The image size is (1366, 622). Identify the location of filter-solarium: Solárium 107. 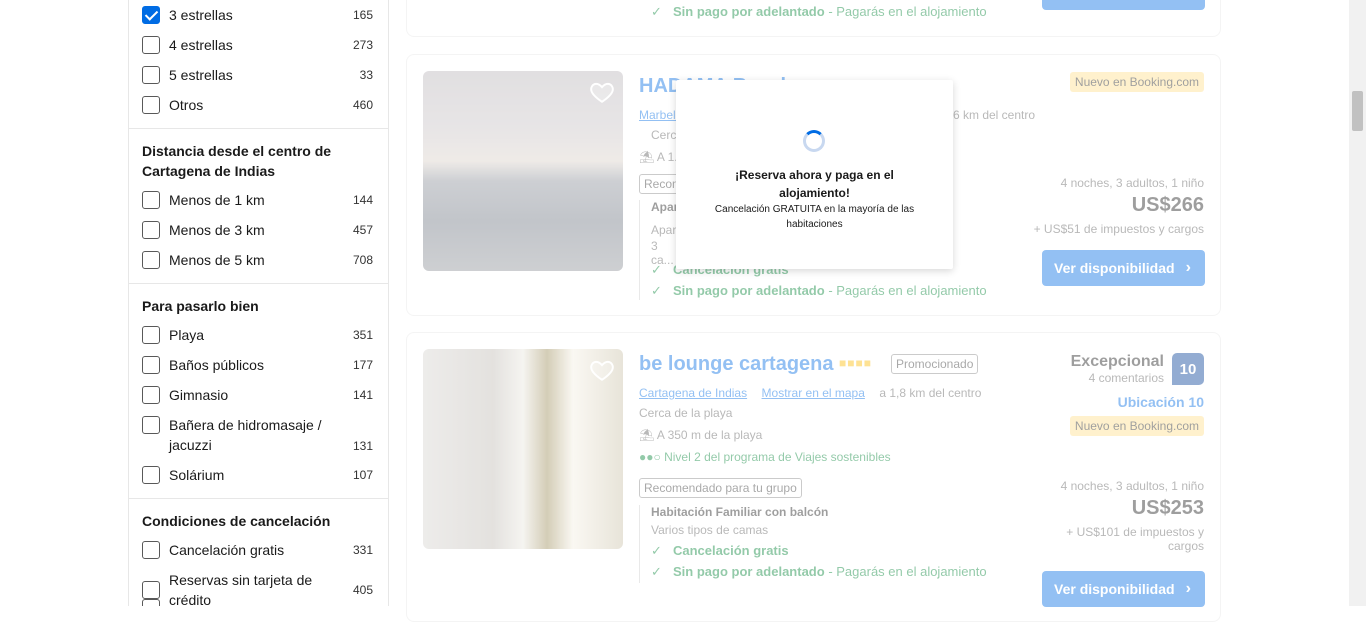
(257, 475).